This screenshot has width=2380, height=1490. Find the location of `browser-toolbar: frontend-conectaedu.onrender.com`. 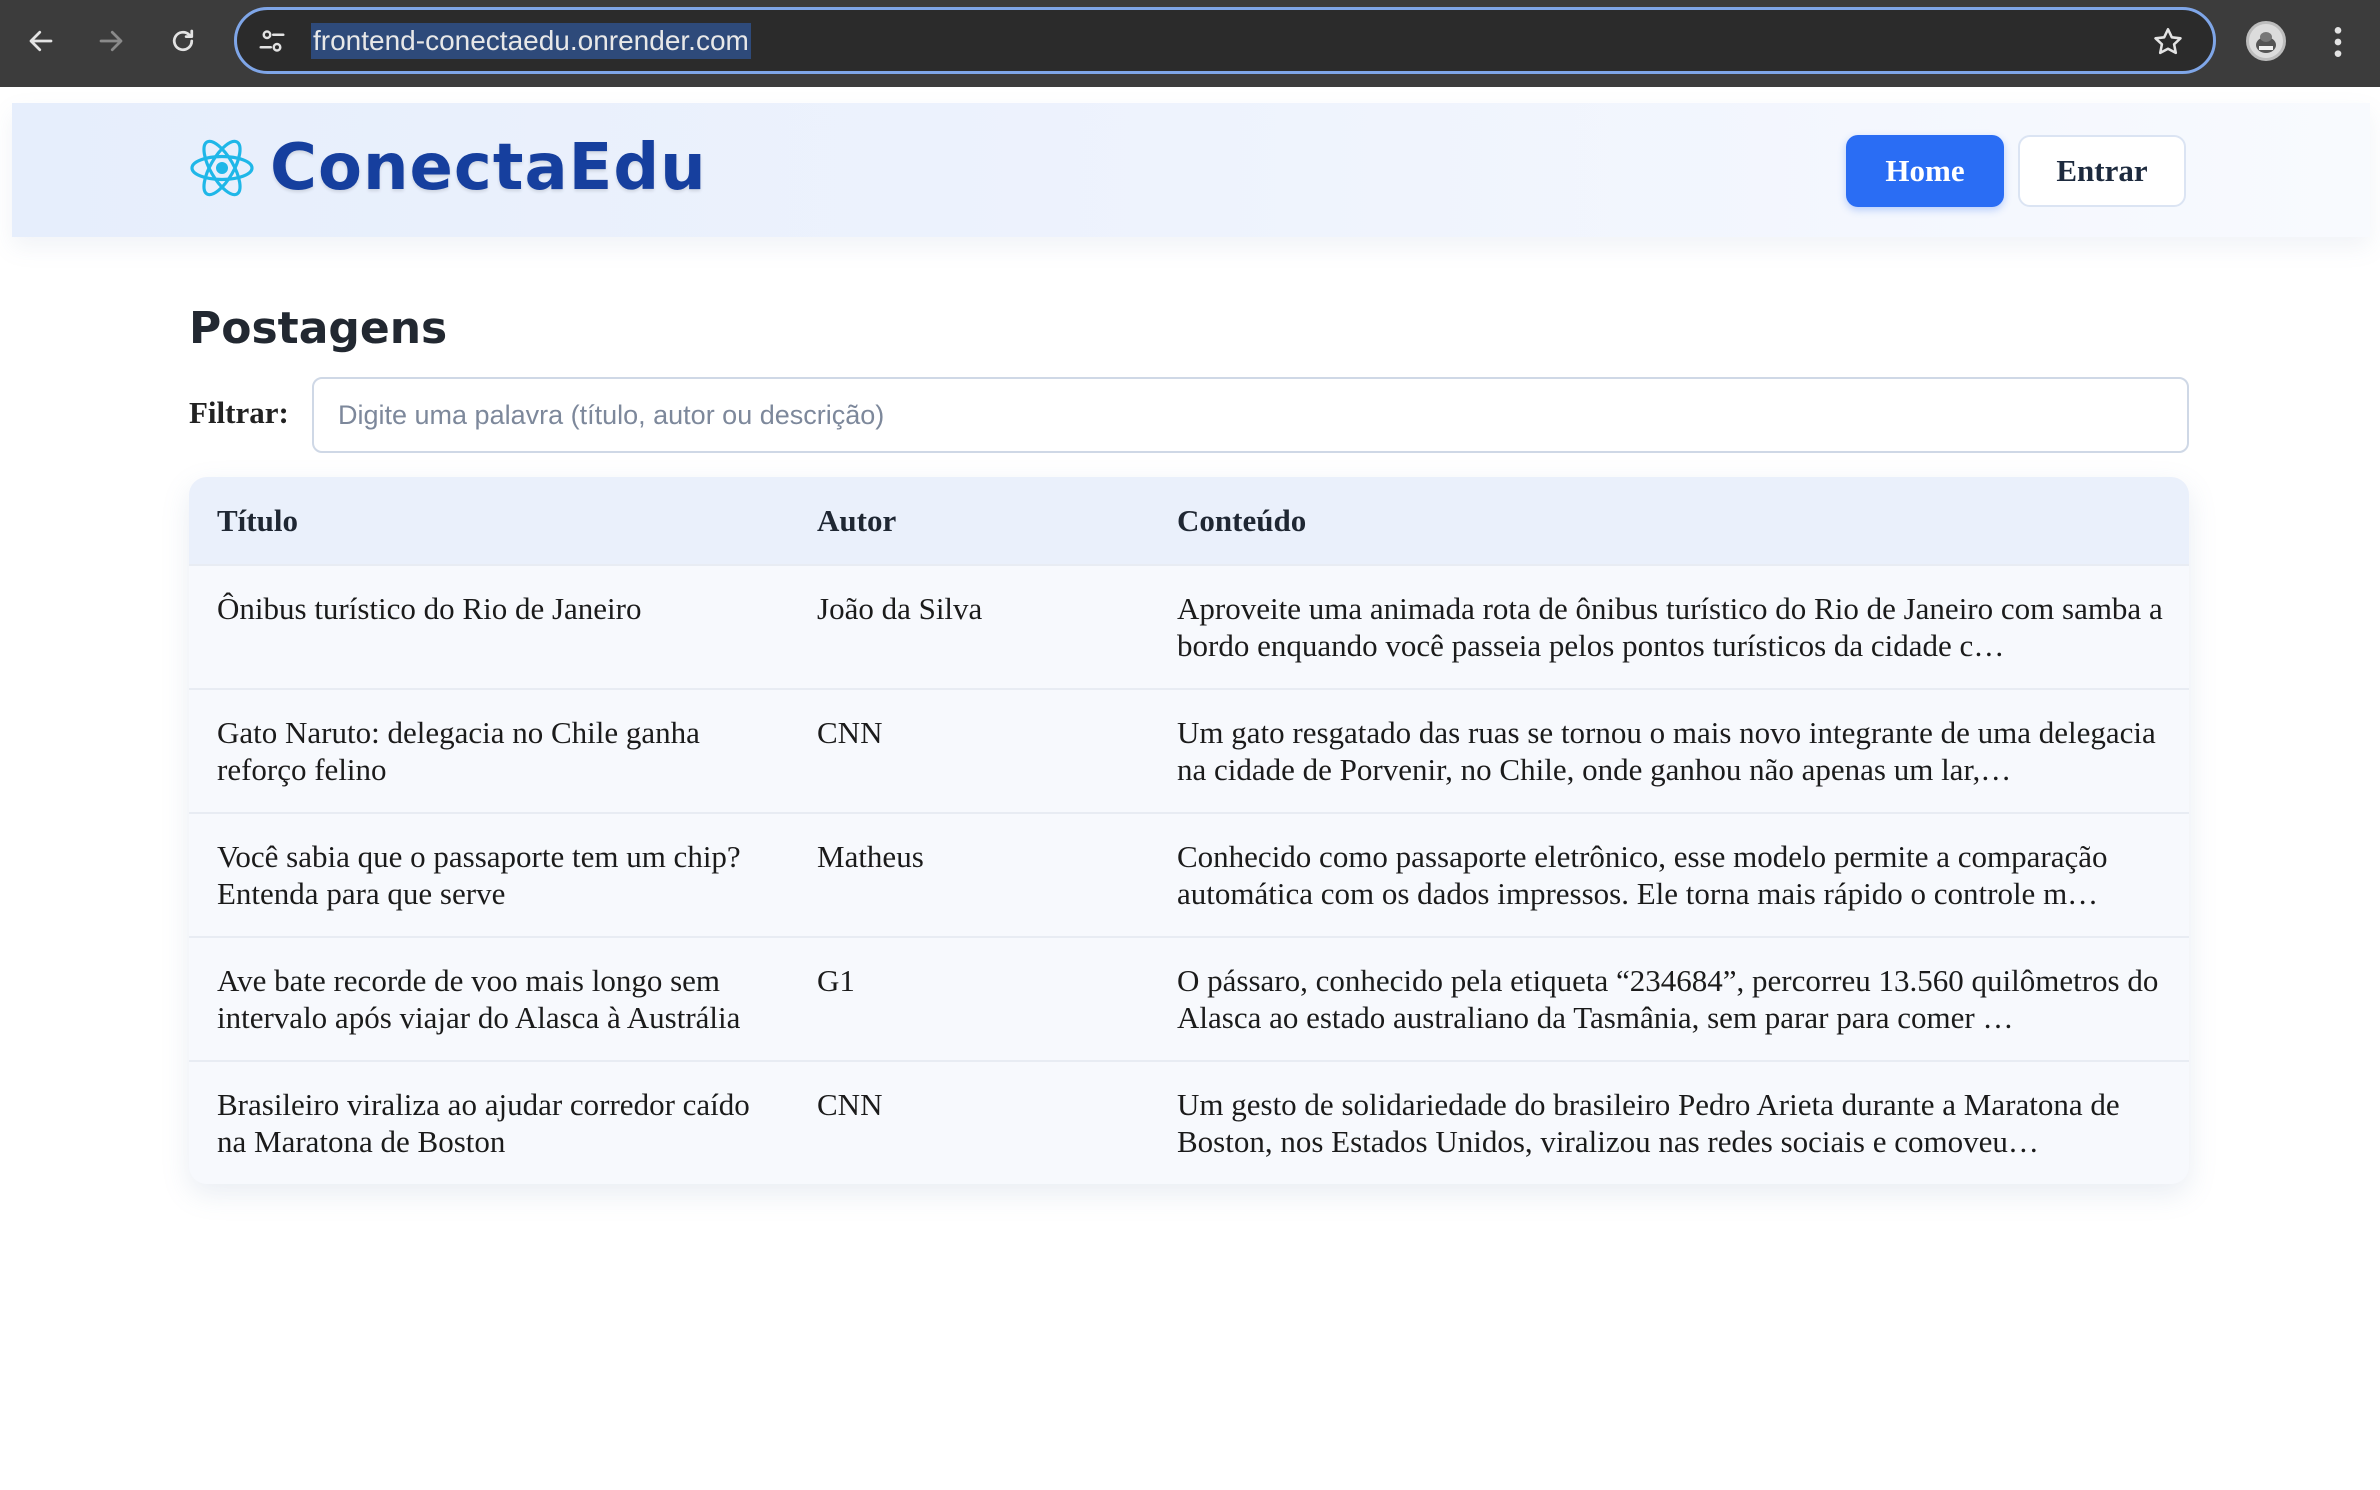

browser-toolbar: frontend-conectaedu.onrender.com is located at coordinates (1190, 43).